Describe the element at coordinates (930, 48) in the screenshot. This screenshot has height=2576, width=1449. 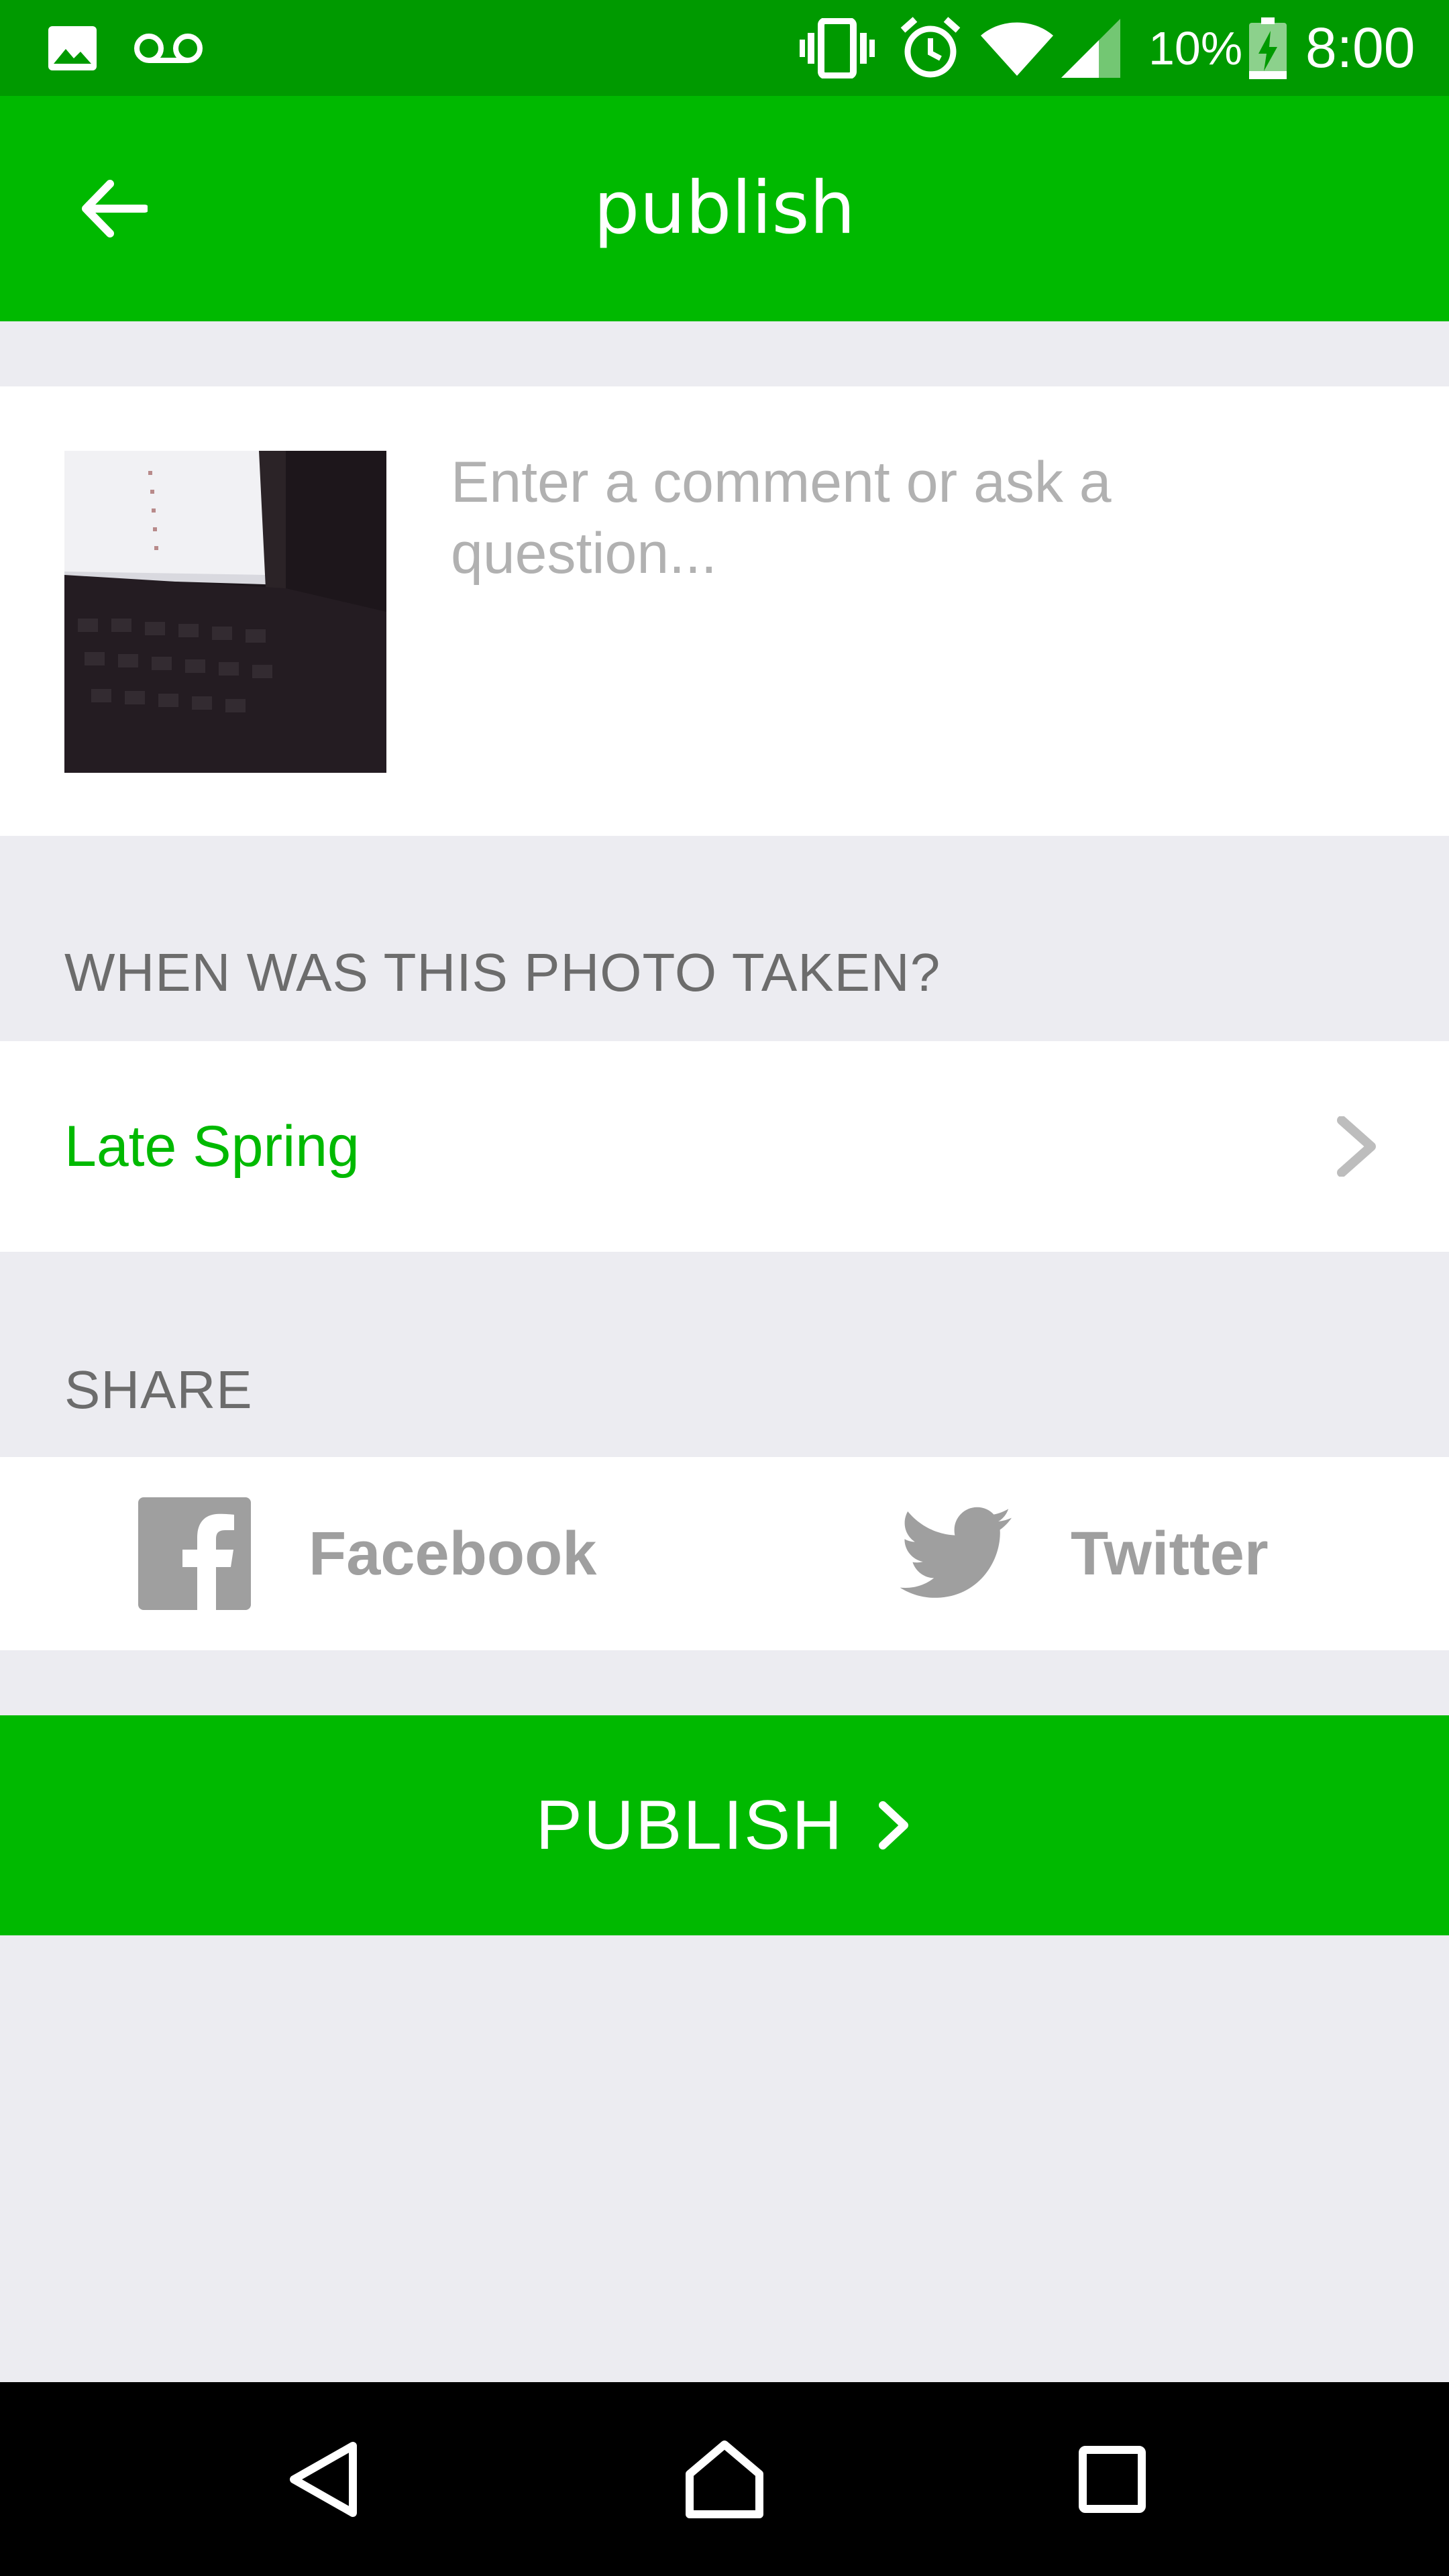
I see `alarm-icon` at that location.